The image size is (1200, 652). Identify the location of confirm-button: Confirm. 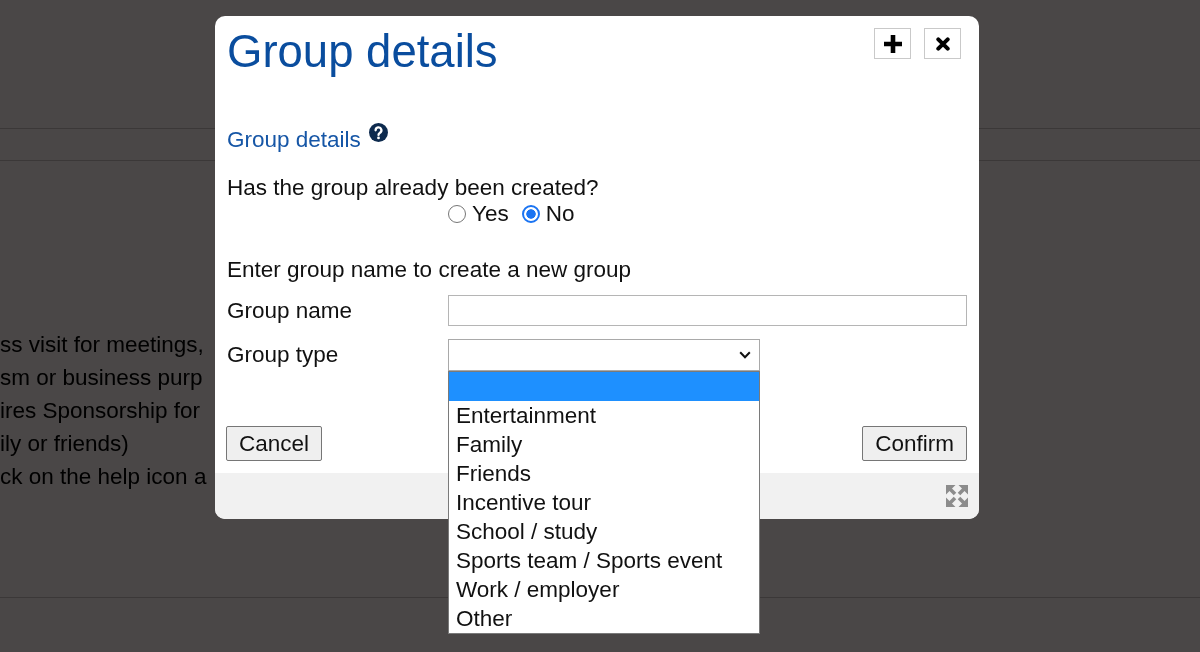
(914, 443).